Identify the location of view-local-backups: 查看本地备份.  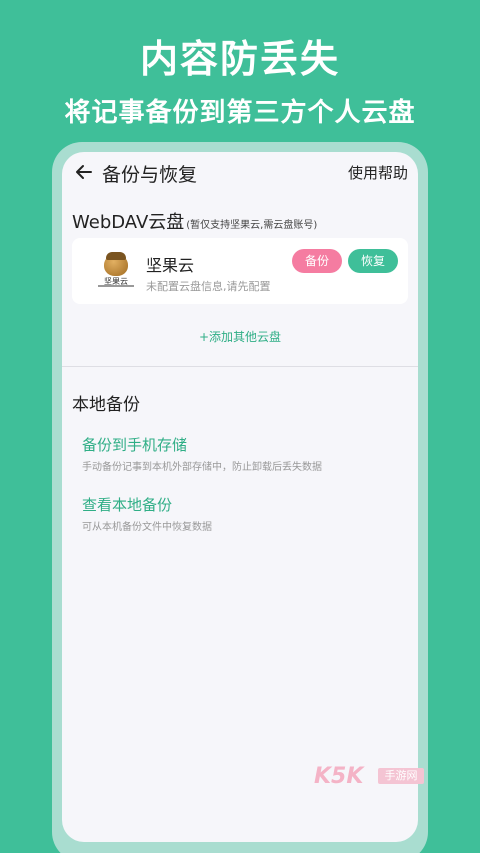
(127, 504).